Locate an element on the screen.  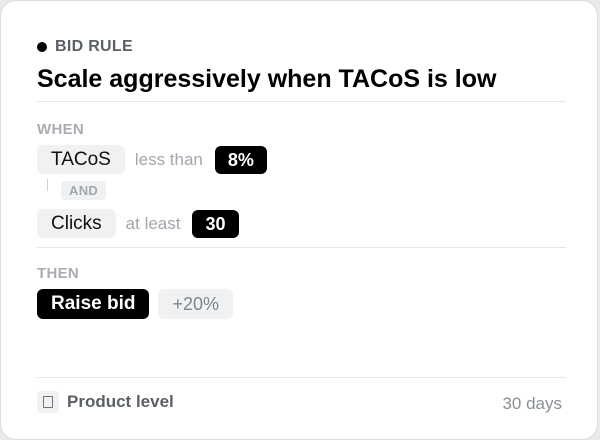
condition-row: Clicks at least 30 is located at coordinates (138, 223).